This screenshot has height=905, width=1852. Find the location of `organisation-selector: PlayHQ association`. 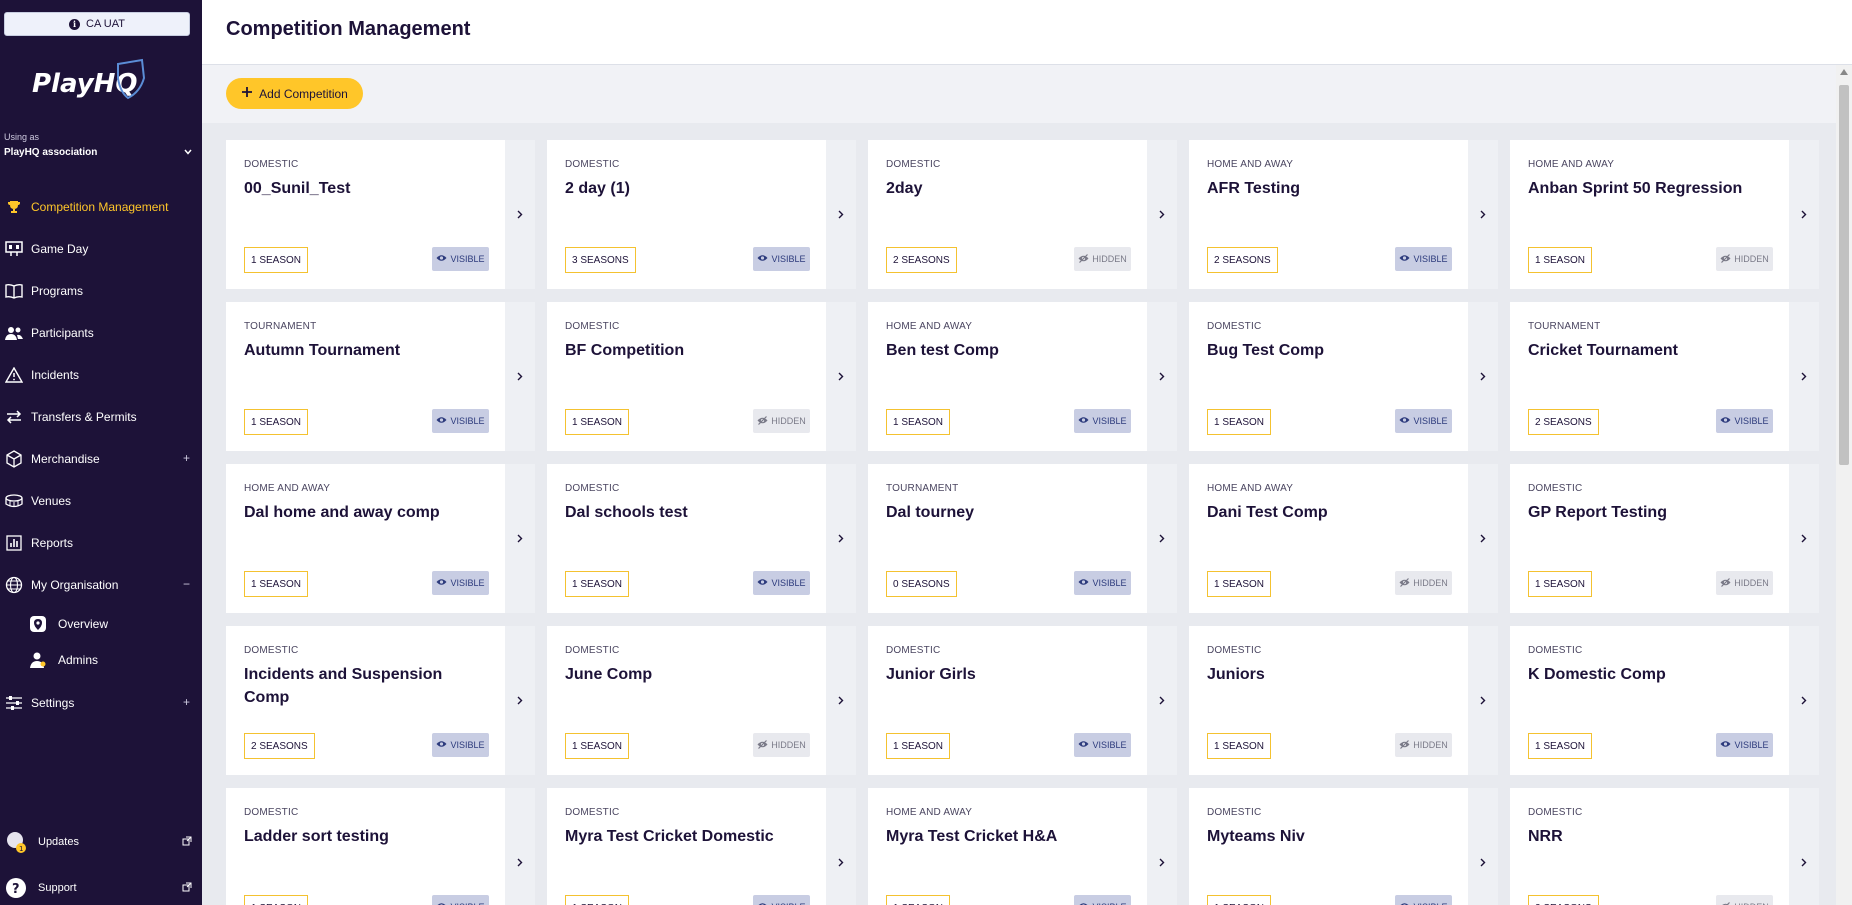

organisation-selector: PlayHQ association is located at coordinates (98, 152).